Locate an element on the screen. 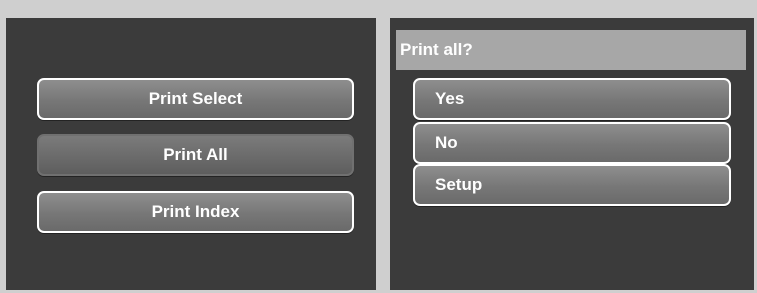  print-select-button: Print Select is located at coordinates (195, 99).